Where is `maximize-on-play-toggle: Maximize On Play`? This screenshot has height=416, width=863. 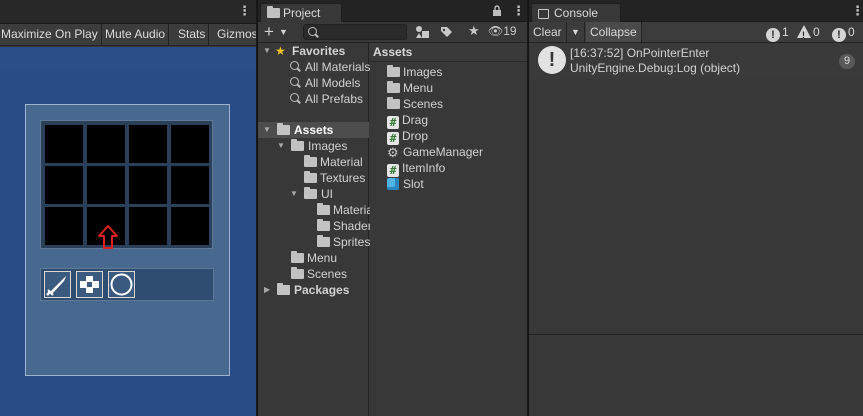
maximize-on-play-toggle: Maximize On Play is located at coordinates (51, 34).